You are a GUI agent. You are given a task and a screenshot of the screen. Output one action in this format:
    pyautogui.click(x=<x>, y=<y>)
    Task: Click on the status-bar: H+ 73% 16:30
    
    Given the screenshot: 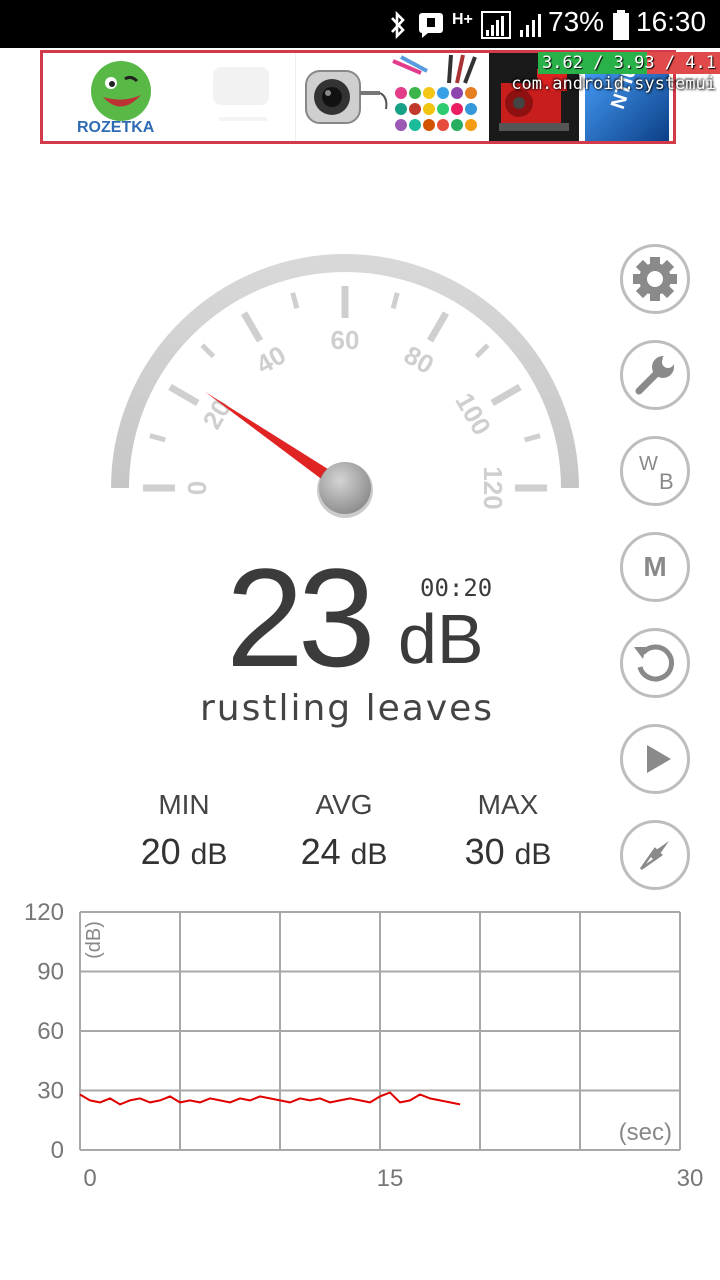 What is the action you would take?
    pyautogui.click(x=360, y=24)
    